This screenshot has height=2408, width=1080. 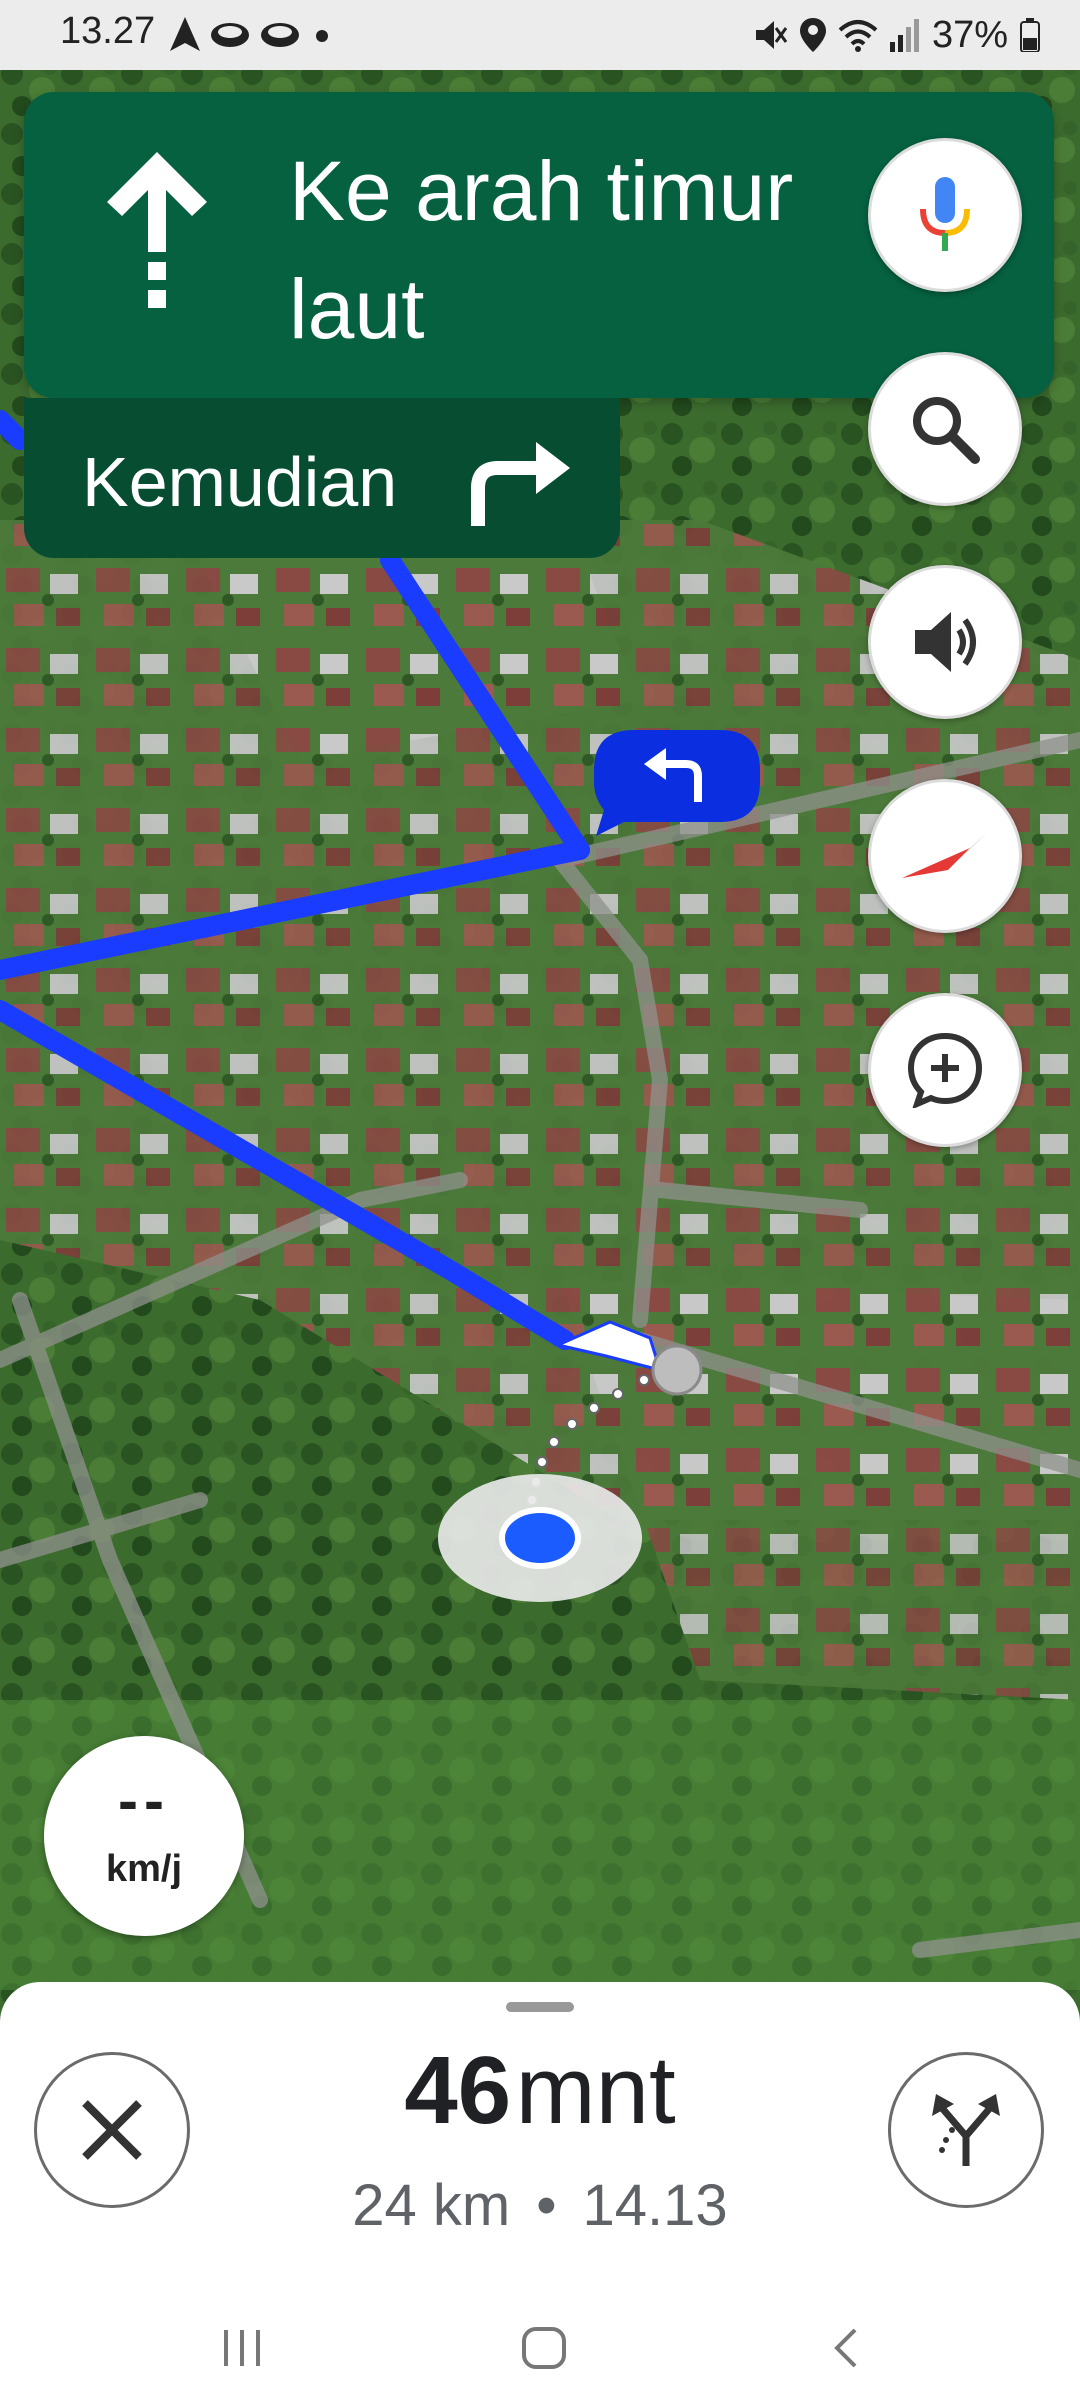 I want to click on recent-apps-icon, so click(x=242, y=2348).